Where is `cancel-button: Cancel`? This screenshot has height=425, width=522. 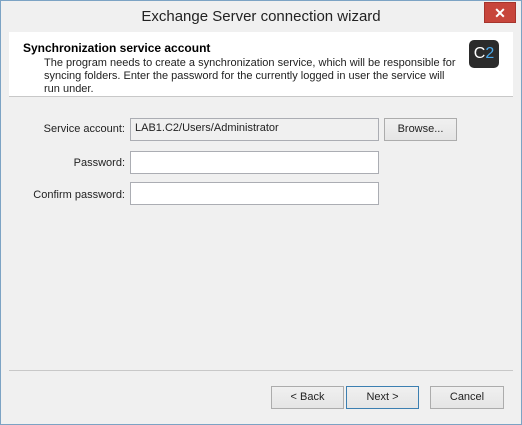
cancel-button: Cancel is located at coordinates (467, 397).